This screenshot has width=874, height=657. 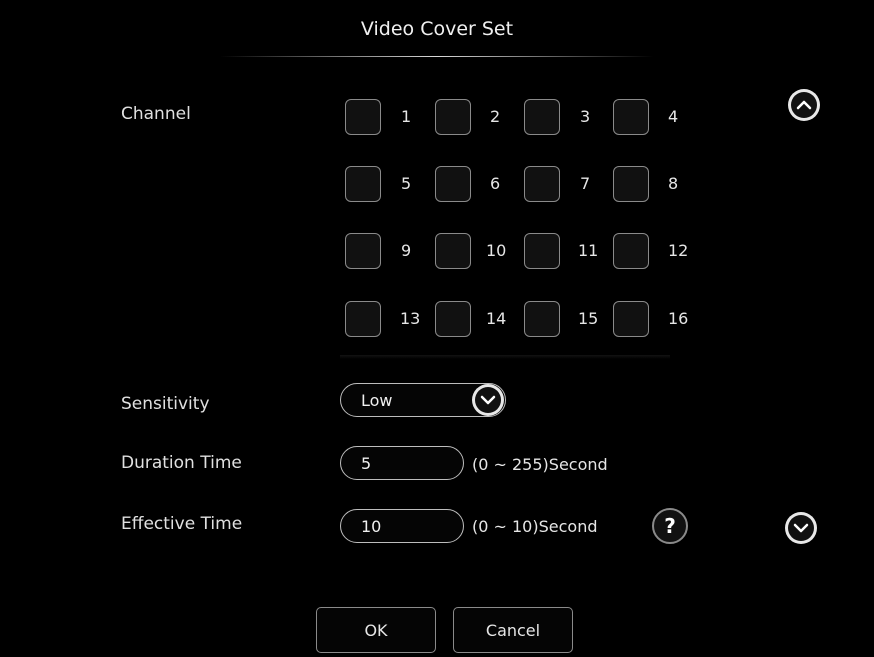 What do you see at coordinates (496, 318) in the screenshot?
I see `channel-number: 14` at bounding box center [496, 318].